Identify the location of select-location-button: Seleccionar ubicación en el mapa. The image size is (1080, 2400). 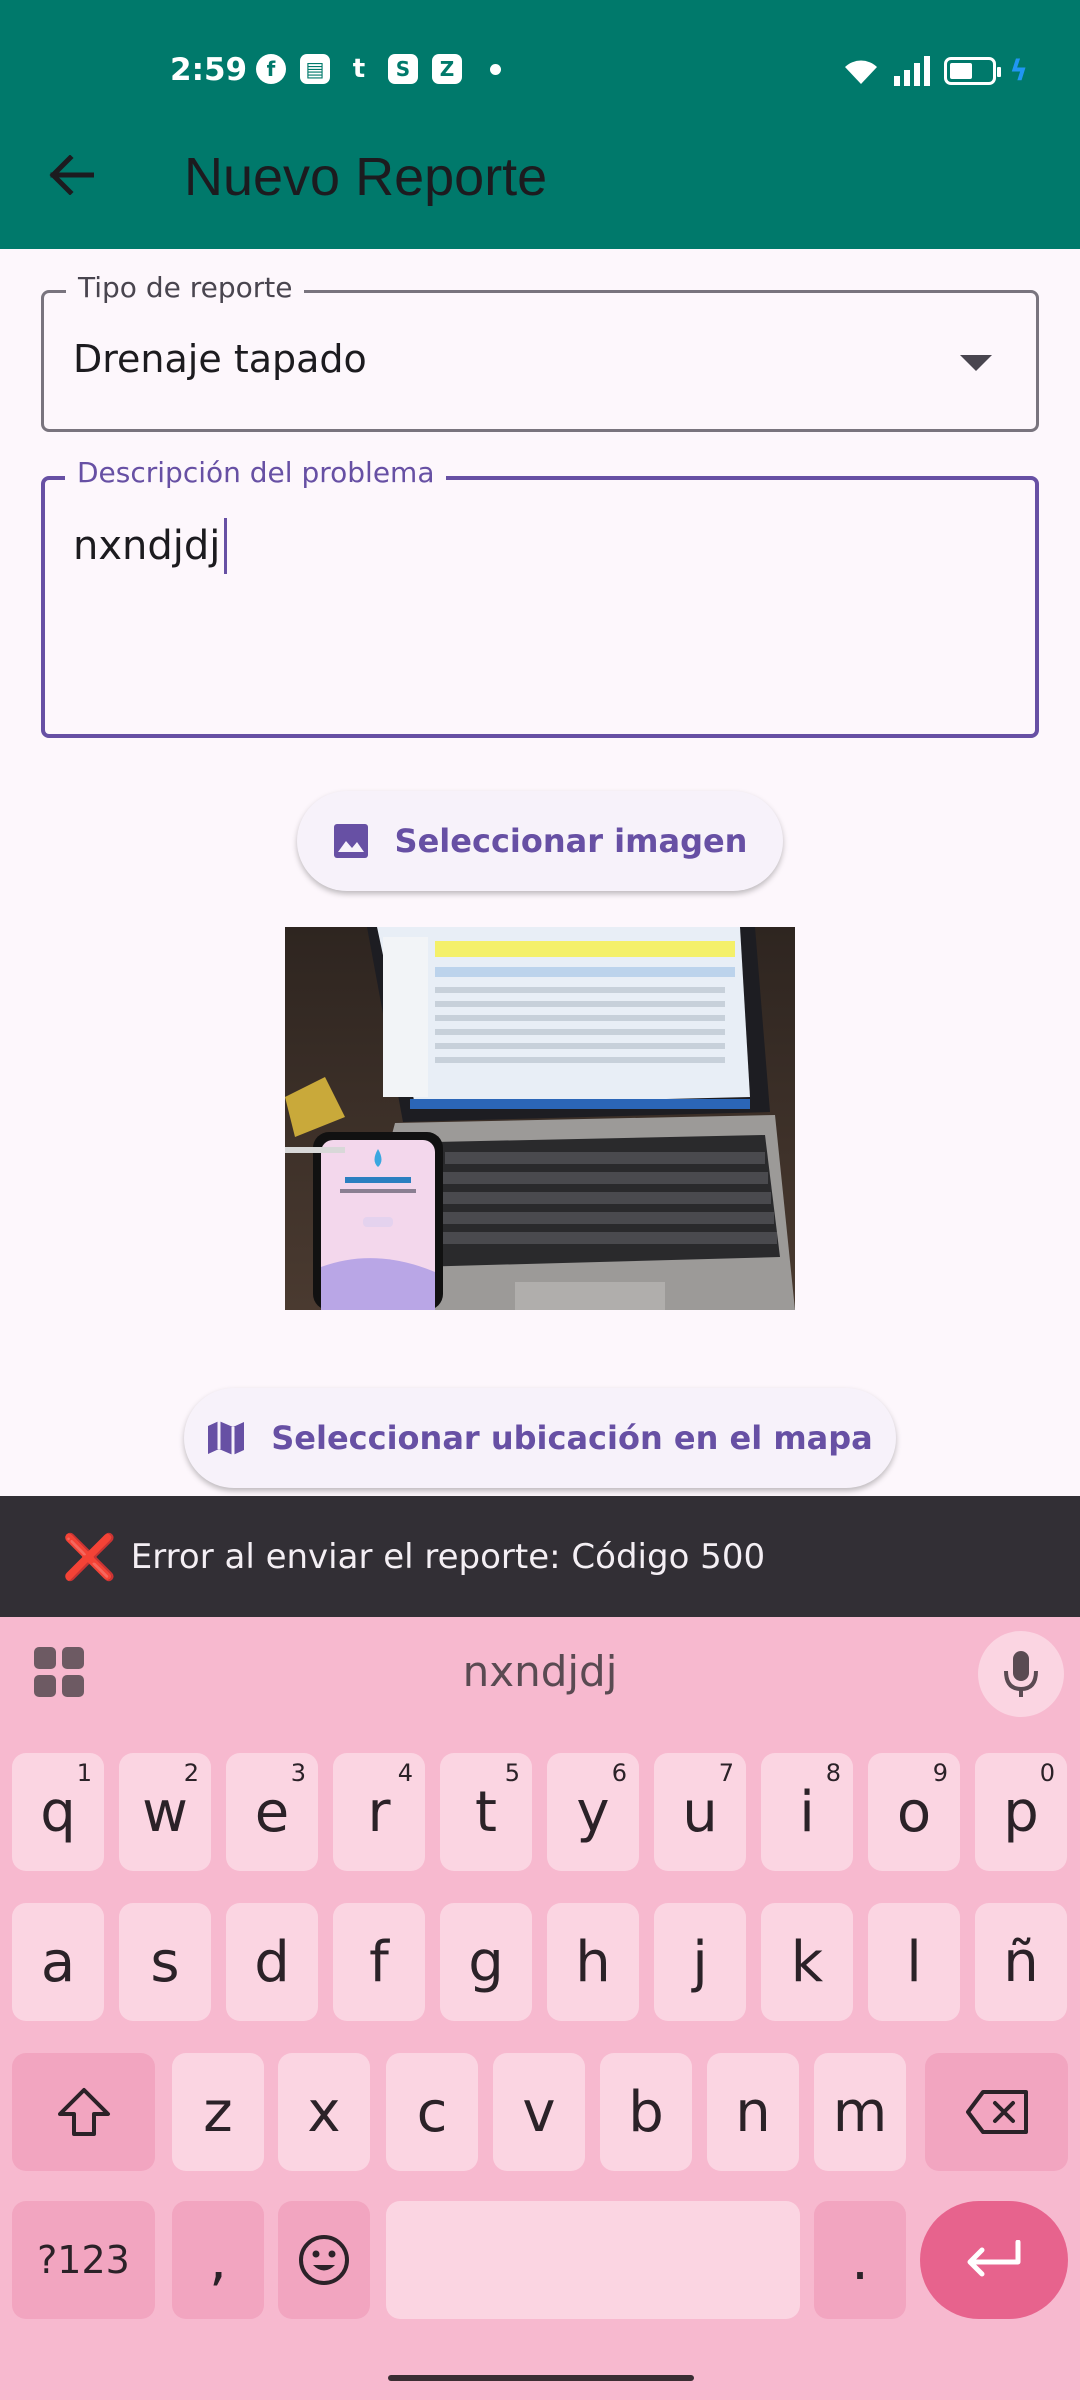
(540, 1438).